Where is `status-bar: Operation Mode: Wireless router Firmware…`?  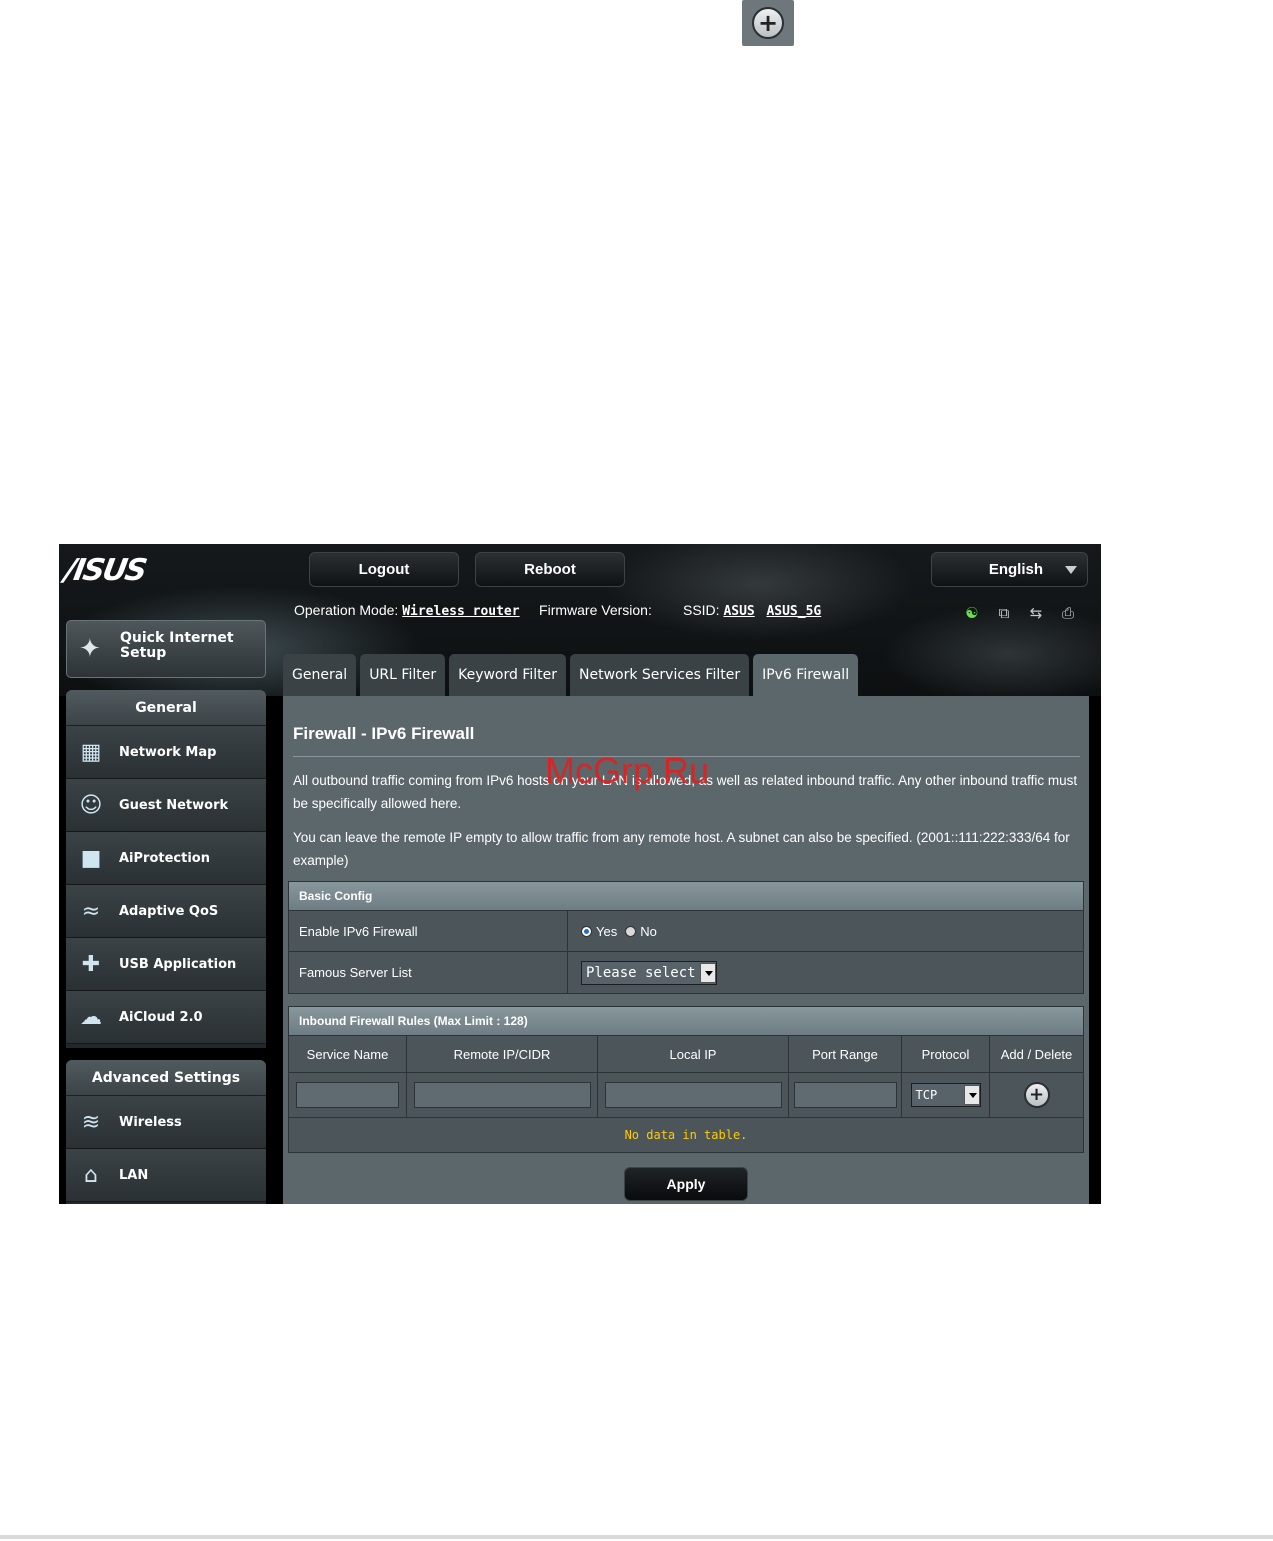 status-bar: Operation Mode: Wireless router Firmware… is located at coordinates (558, 610).